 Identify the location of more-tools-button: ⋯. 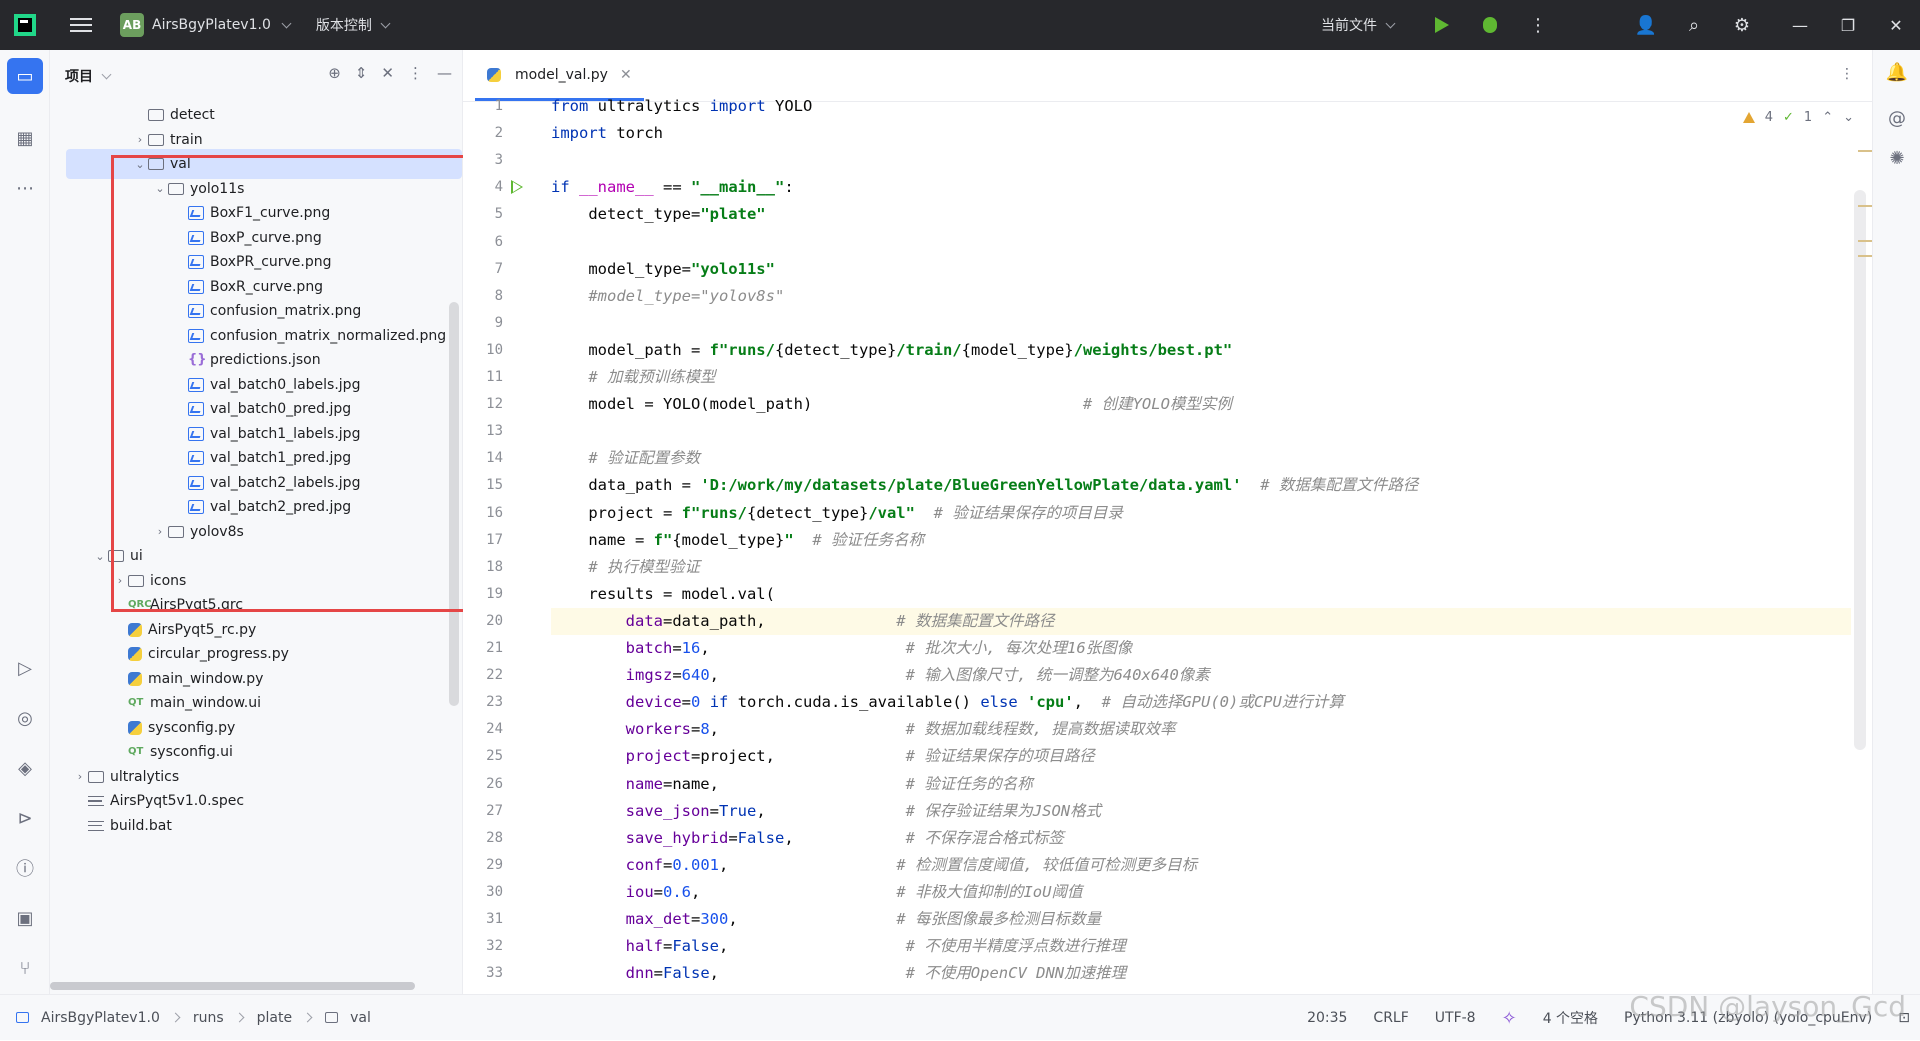
(25, 188).